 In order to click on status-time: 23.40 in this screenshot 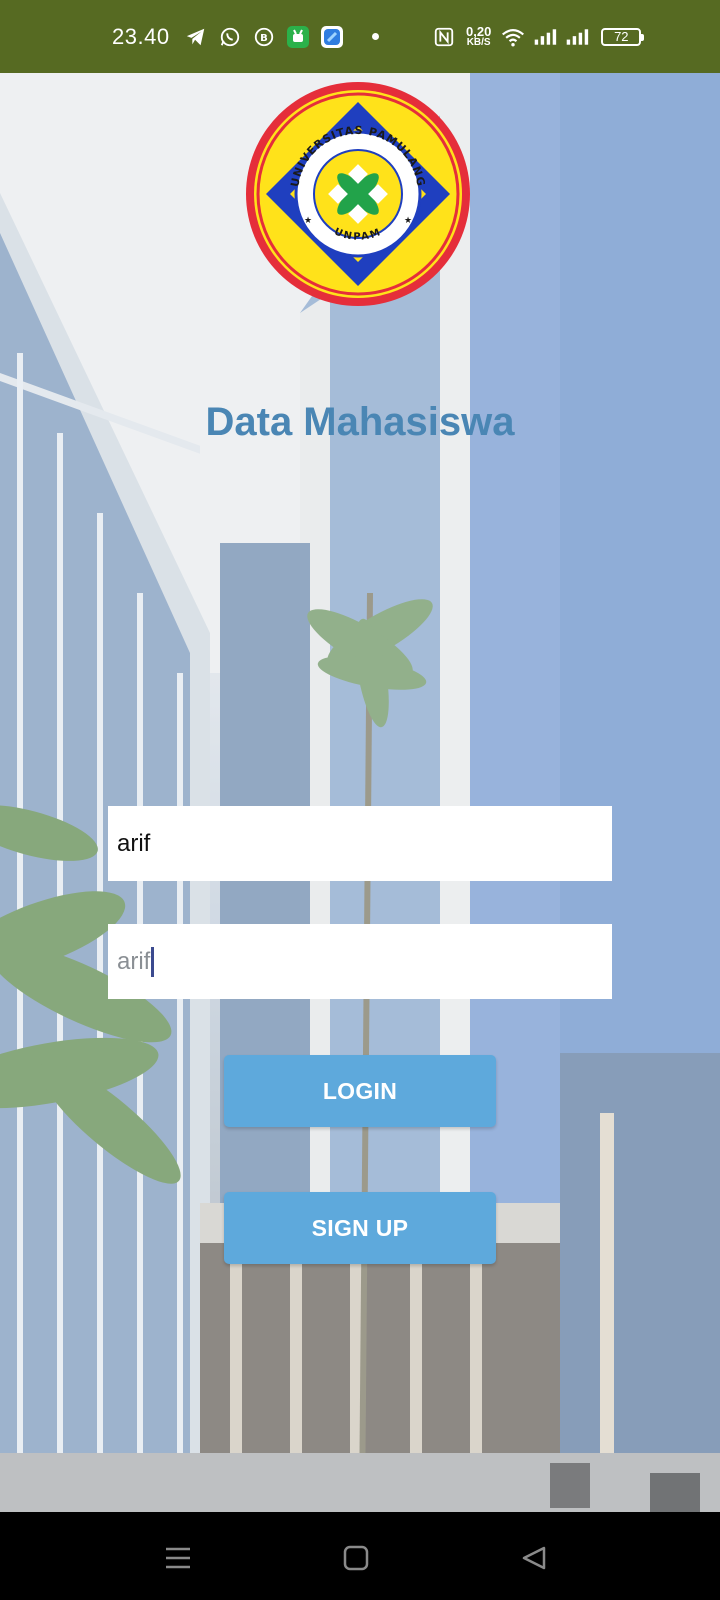, I will do `click(141, 36)`.